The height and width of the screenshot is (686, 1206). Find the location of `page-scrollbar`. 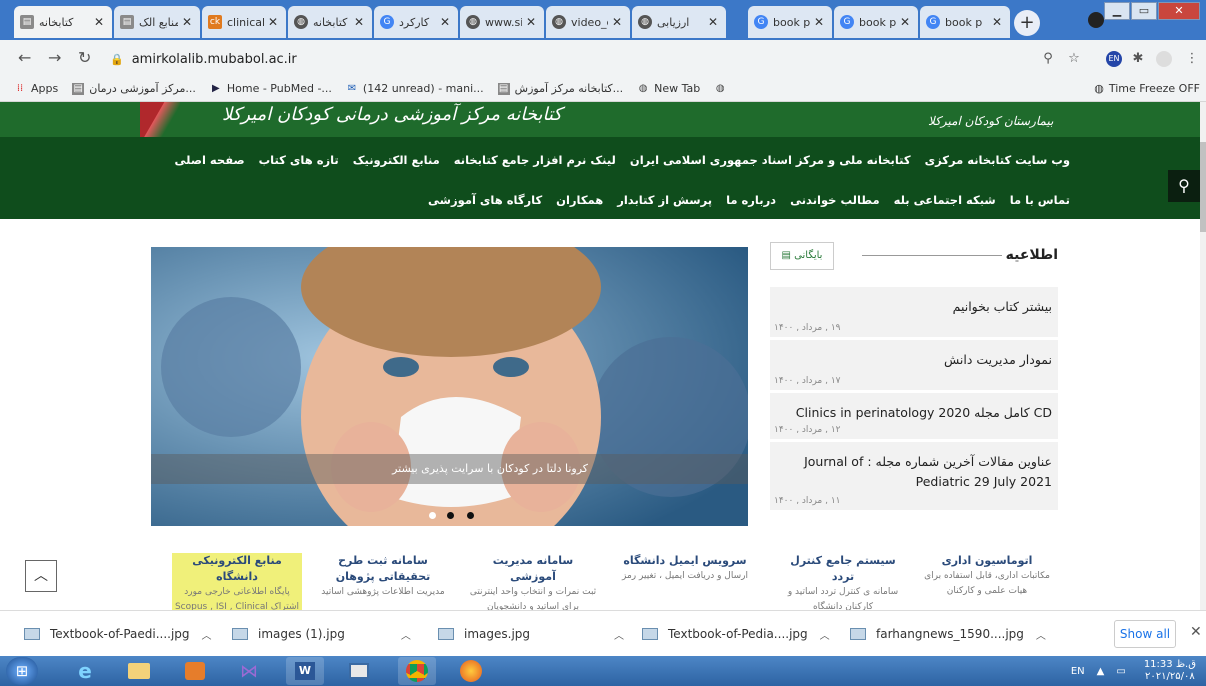

page-scrollbar is located at coordinates (1203, 356).